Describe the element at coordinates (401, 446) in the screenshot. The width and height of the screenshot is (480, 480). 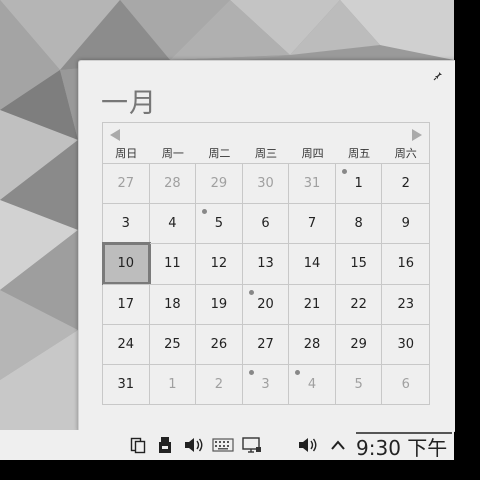
I see `taskbar-clock: 9:30 下午` at that location.